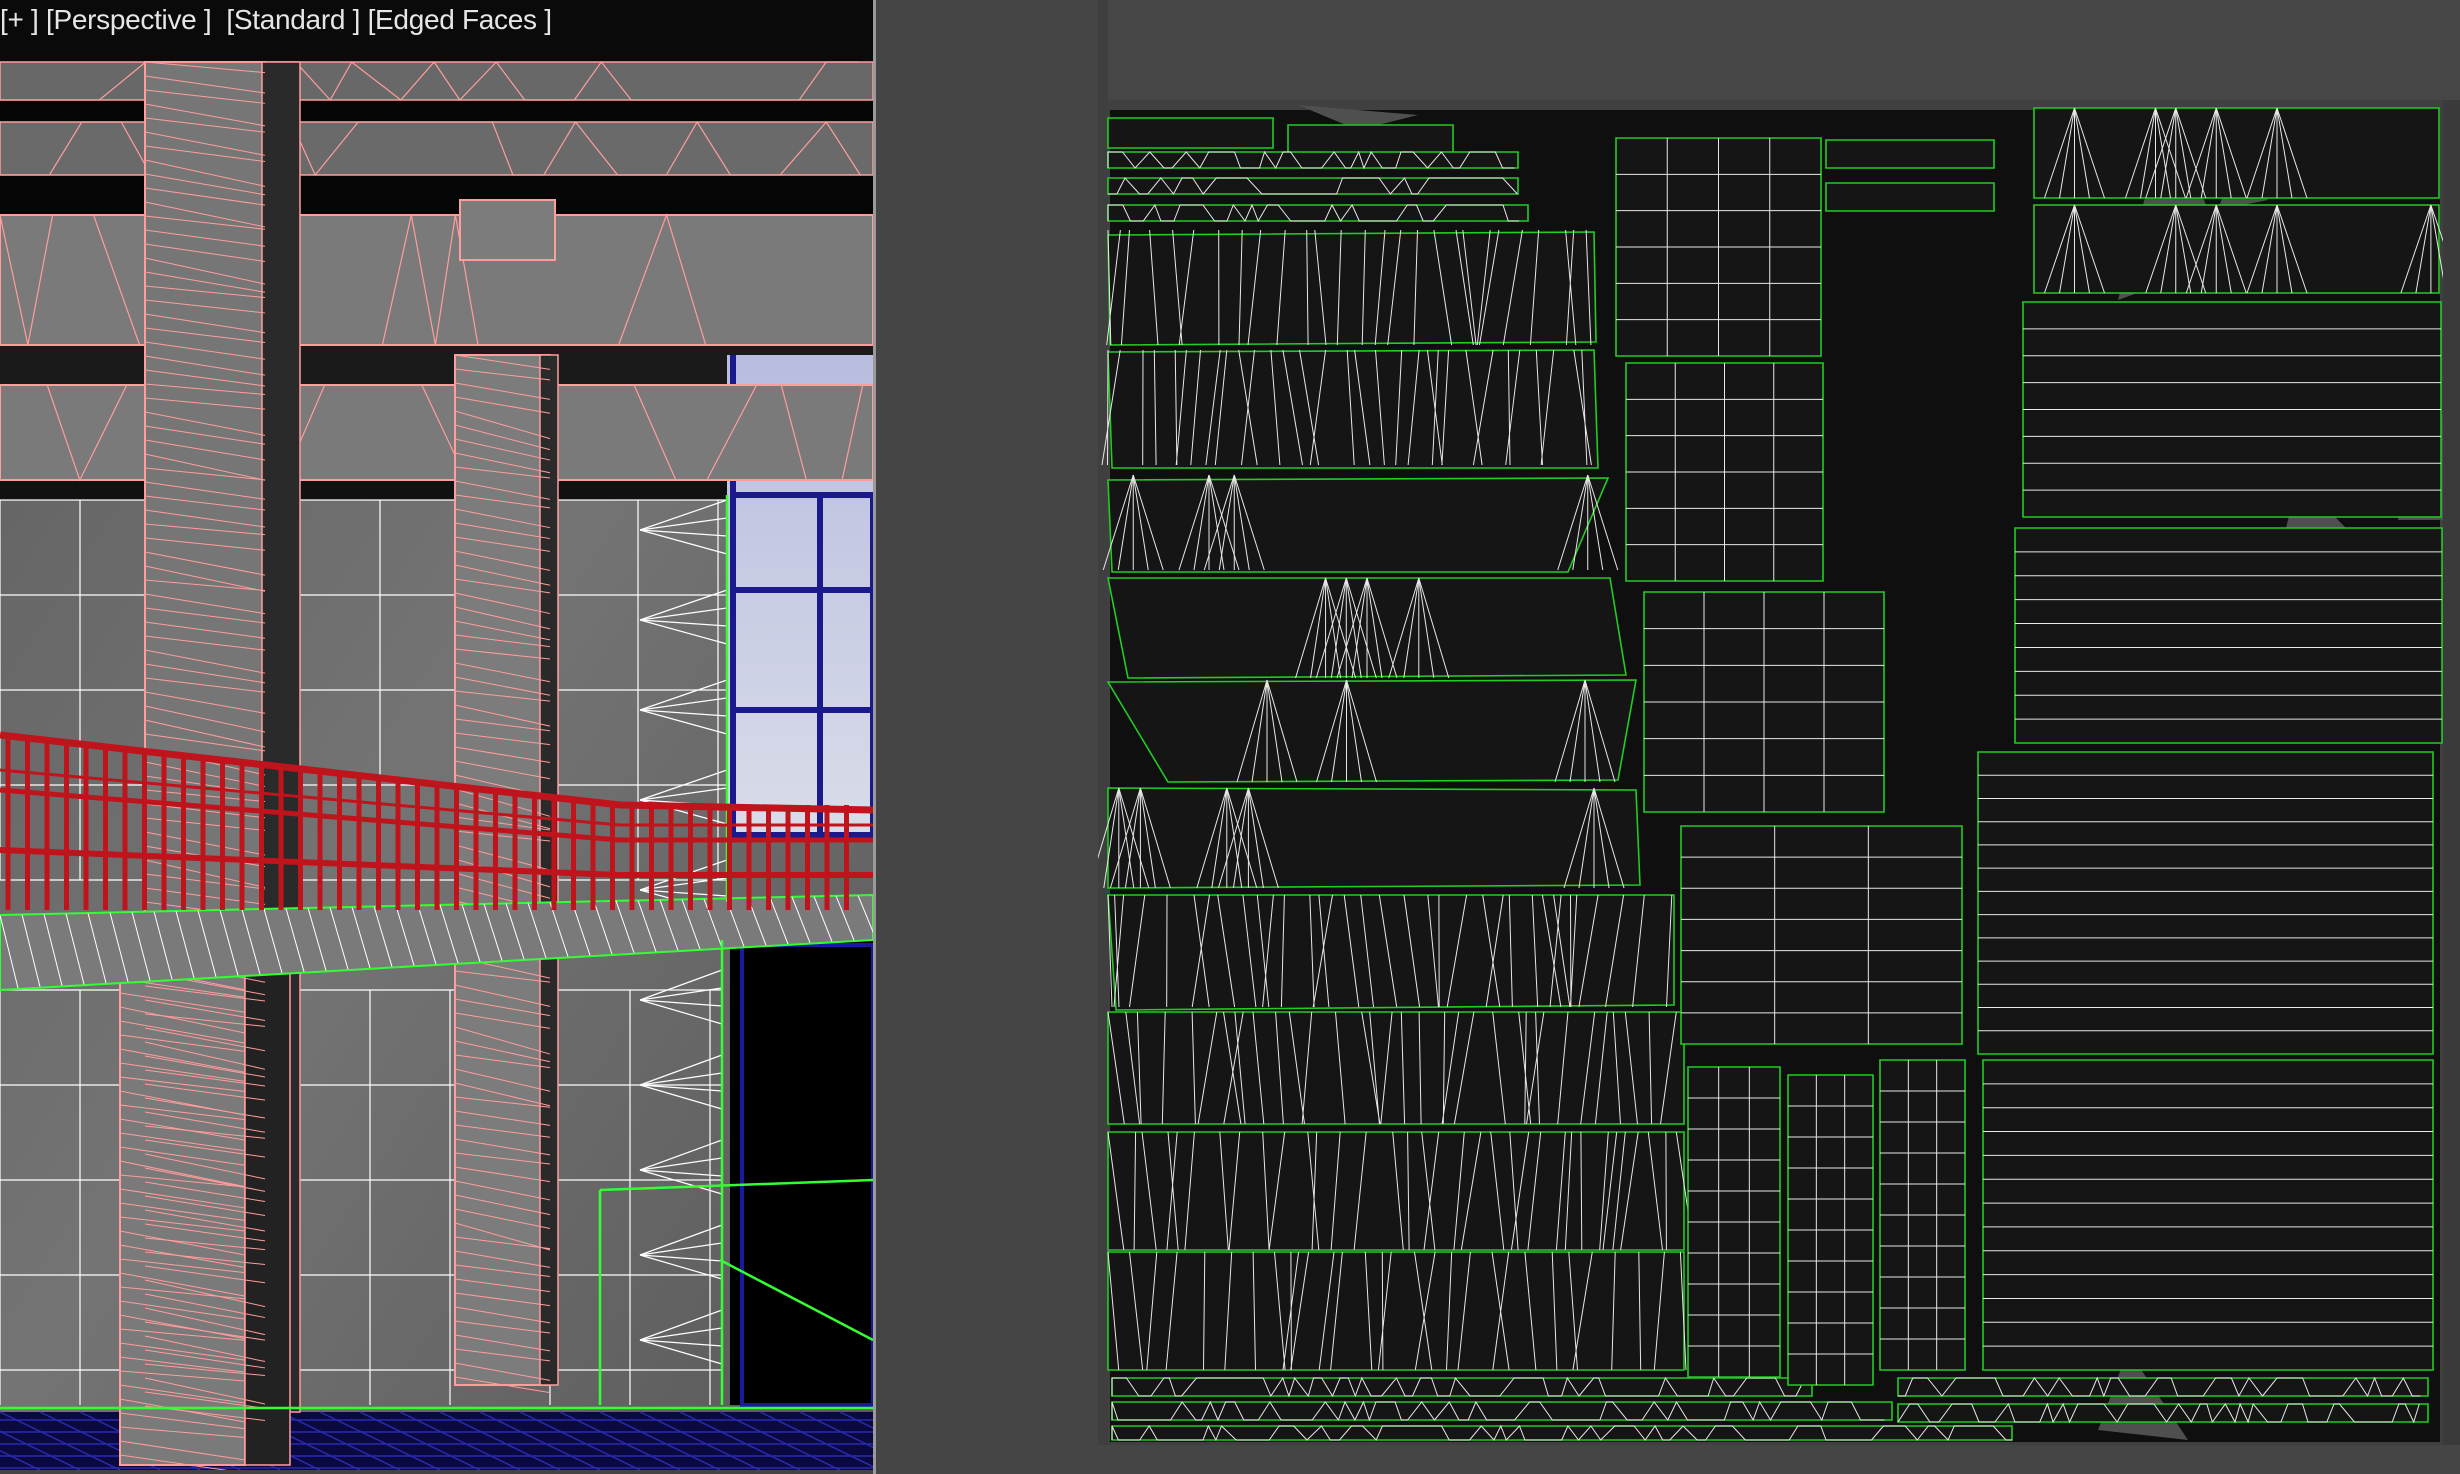  I want to click on viewport-shading-menu: [Standard ], so click(293, 19).